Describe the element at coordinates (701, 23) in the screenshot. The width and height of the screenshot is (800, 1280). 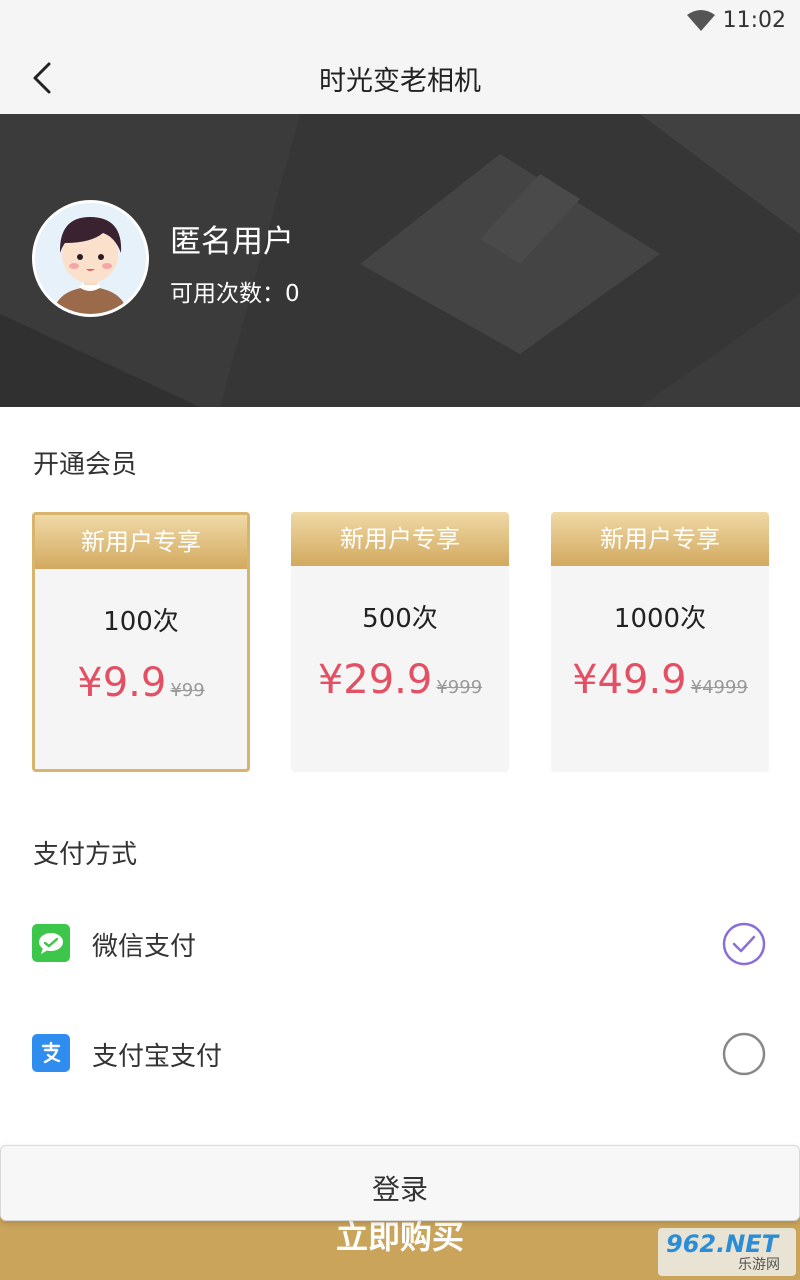
I see `wifi-icon` at that location.